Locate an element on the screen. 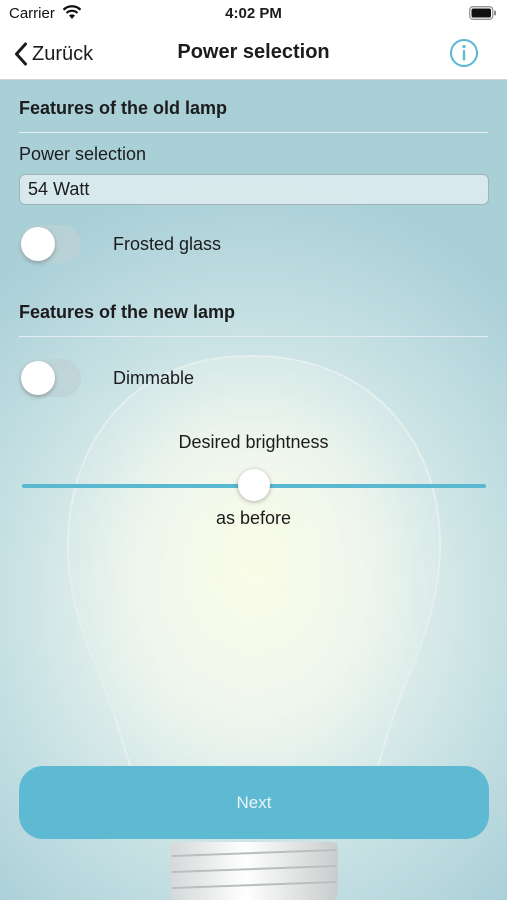  old-lamp-section-header: Features of the old lamp is located at coordinates (123, 108).